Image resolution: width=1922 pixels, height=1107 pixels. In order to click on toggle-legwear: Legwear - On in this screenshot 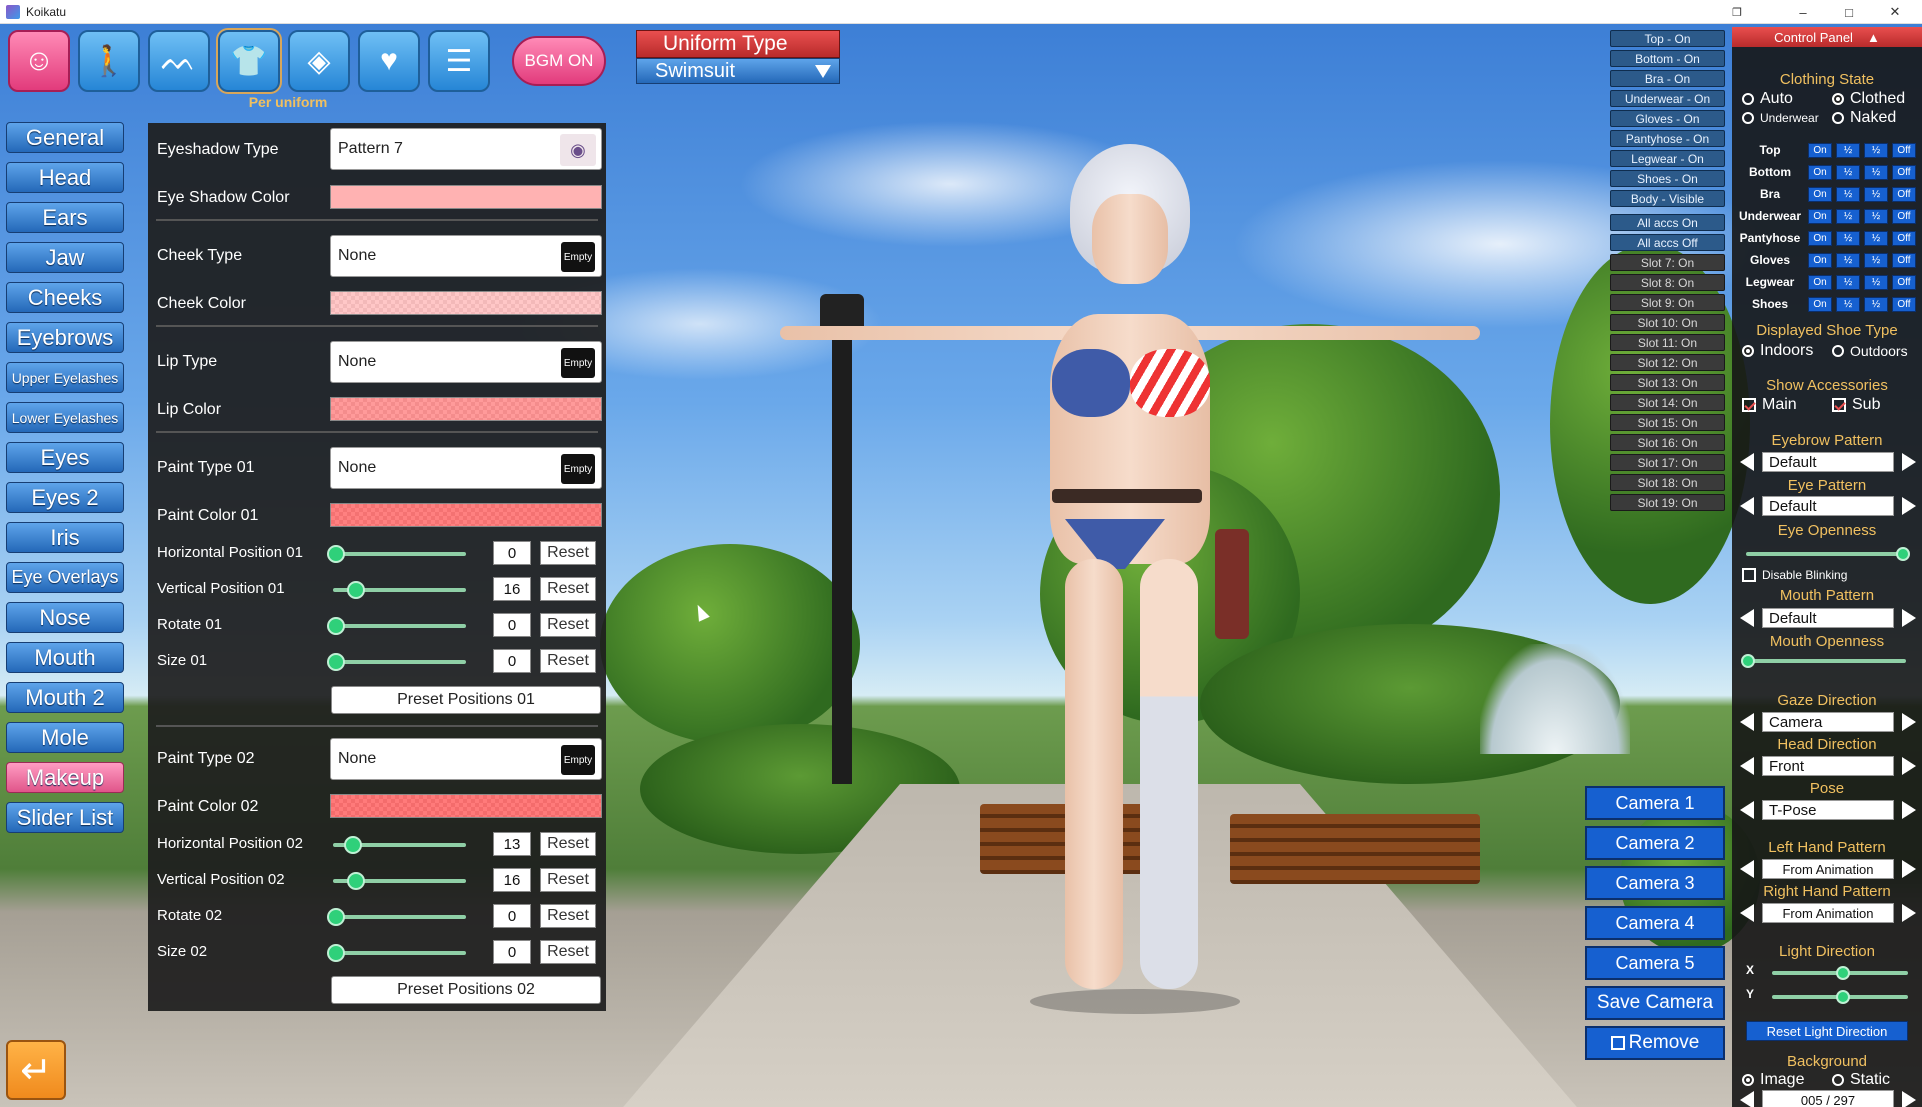, I will do `click(1667, 158)`.